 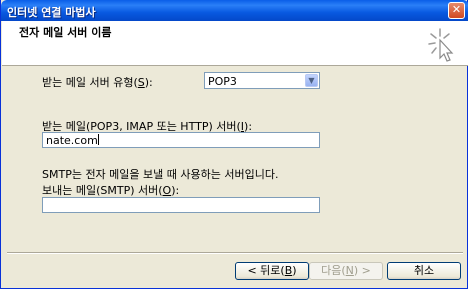 What do you see at coordinates (311, 80) in the screenshot?
I see `chevron-down-icon: ▼` at bounding box center [311, 80].